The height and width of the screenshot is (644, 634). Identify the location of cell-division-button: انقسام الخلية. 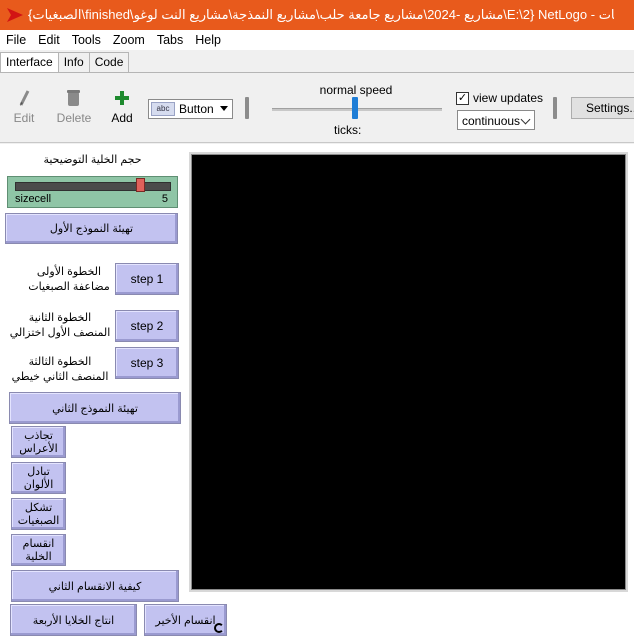
(38, 550).